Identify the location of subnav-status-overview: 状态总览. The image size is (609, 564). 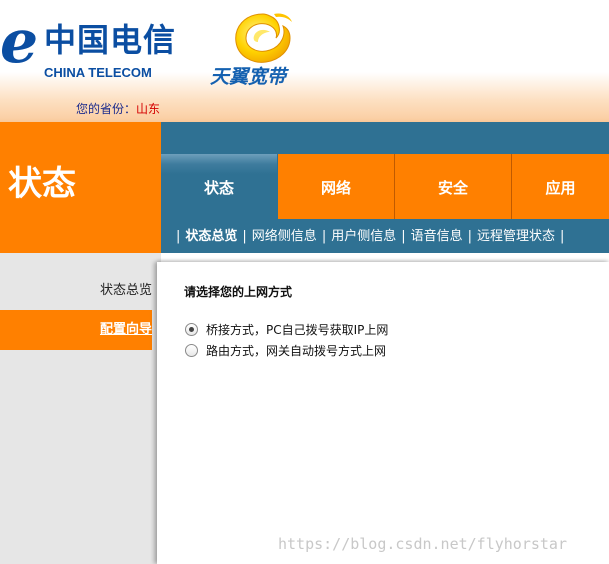
(211, 236).